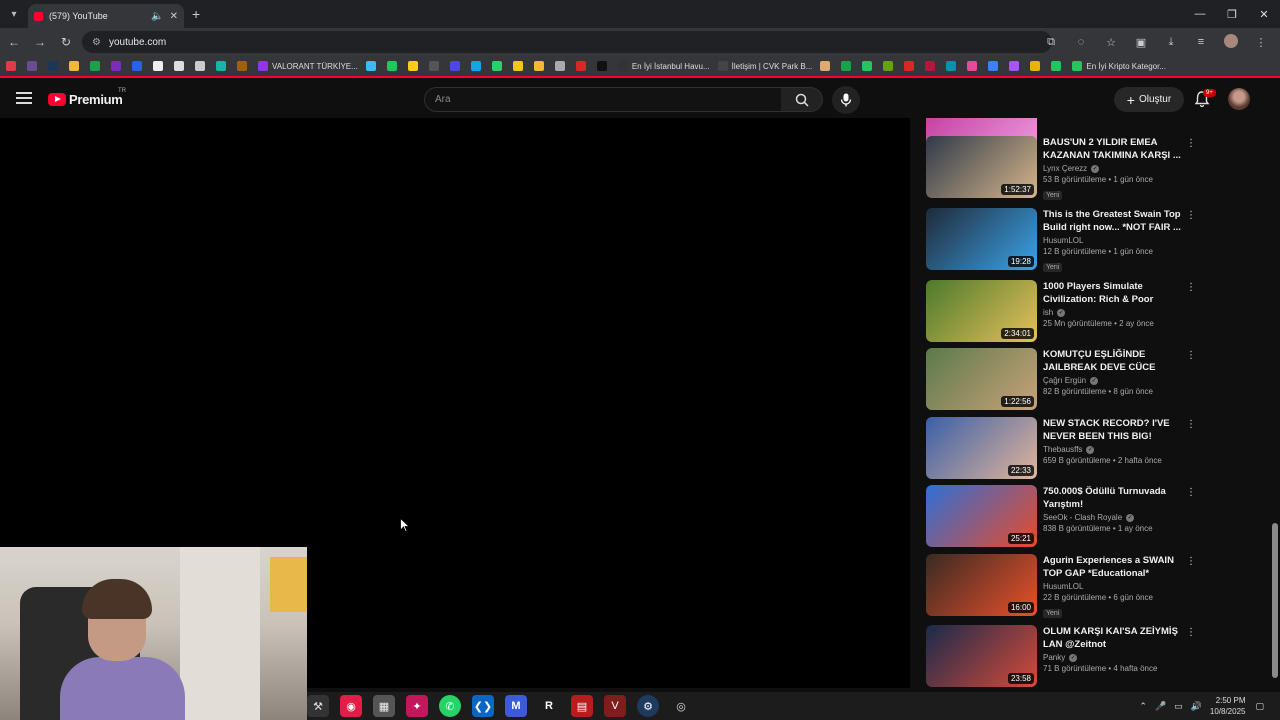 The width and height of the screenshot is (1280, 720). What do you see at coordinates (1200, 14) in the screenshot?
I see `minimize-button: —` at bounding box center [1200, 14].